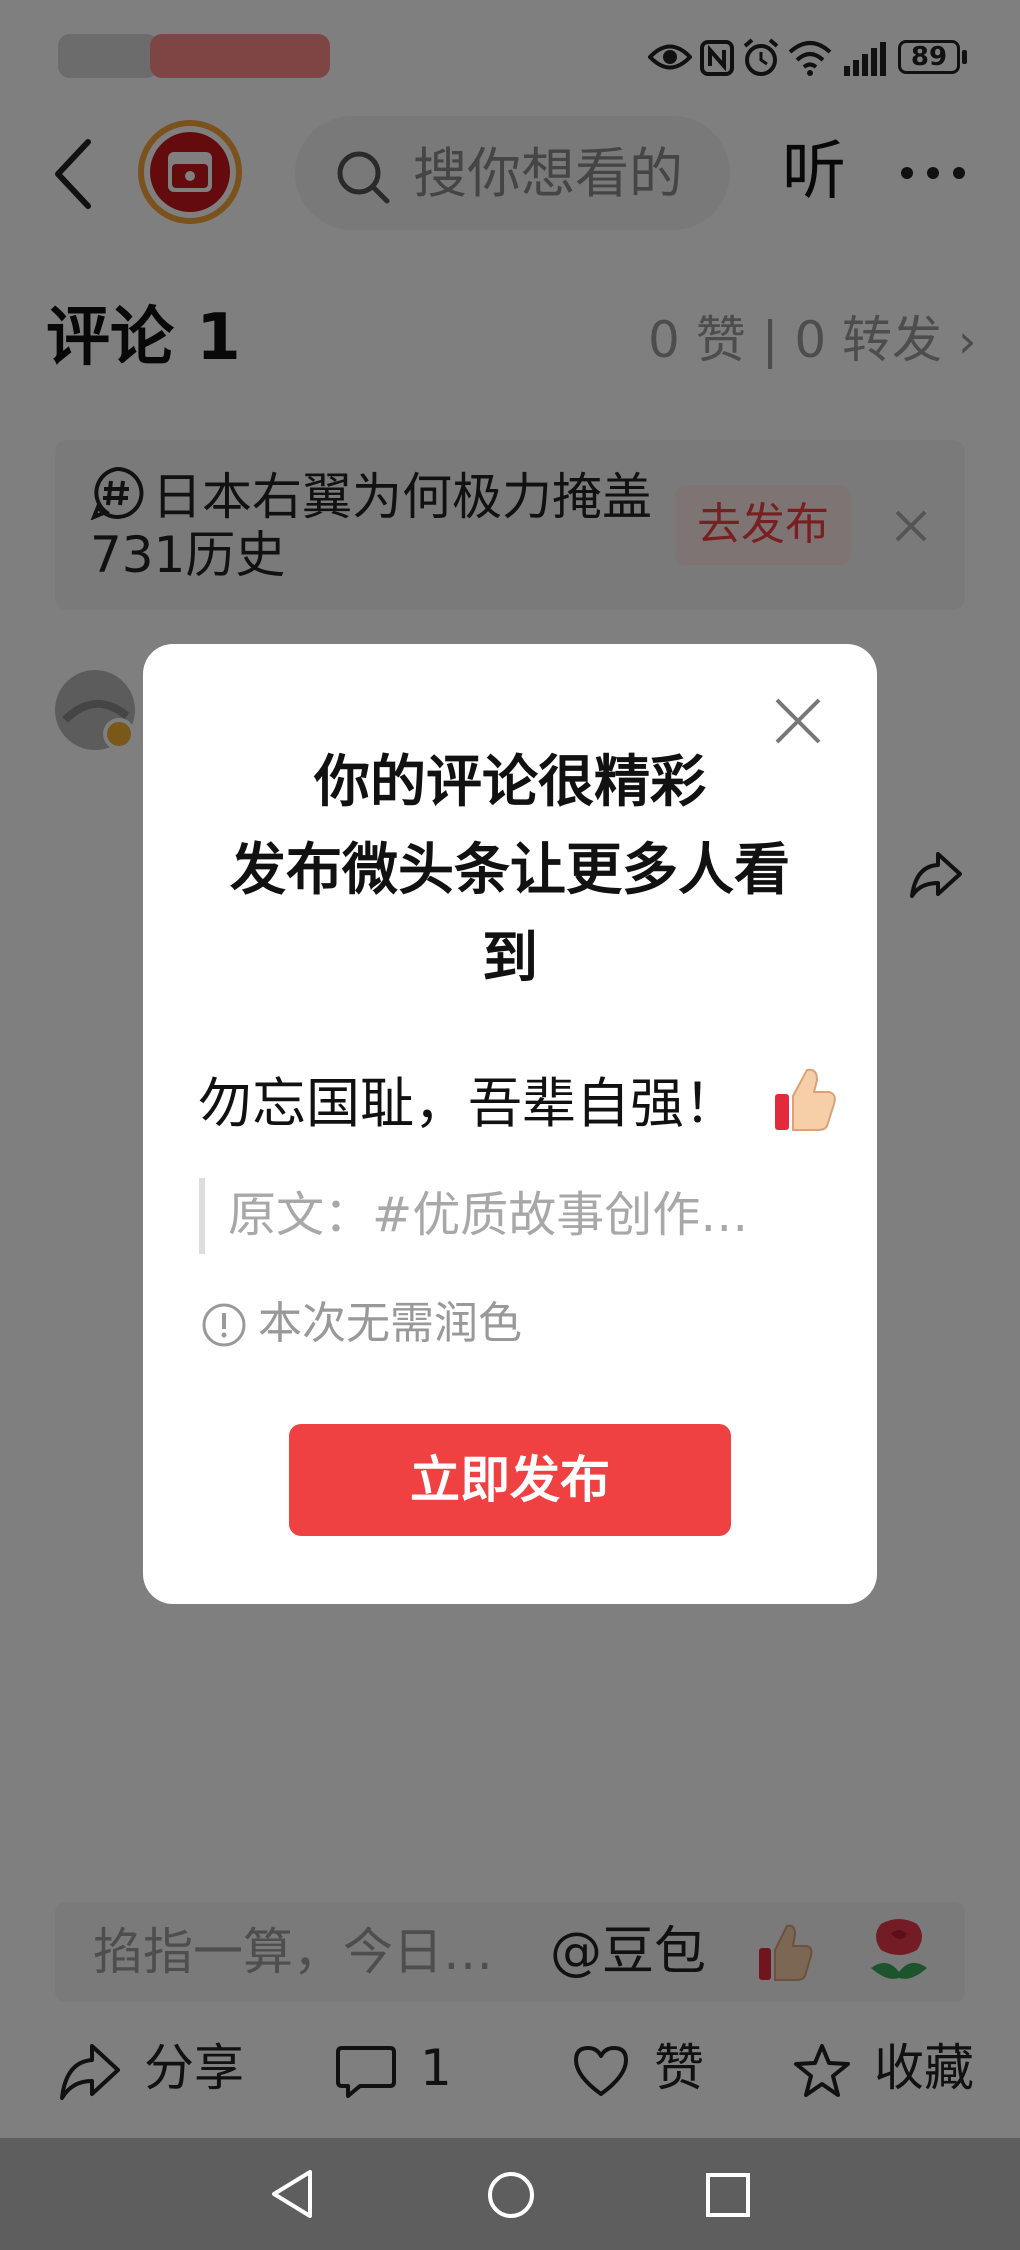 This screenshot has width=1020, height=2250. What do you see at coordinates (510, 958) in the screenshot?
I see `modal-title-line: 到` at bounding box center [510, 958].